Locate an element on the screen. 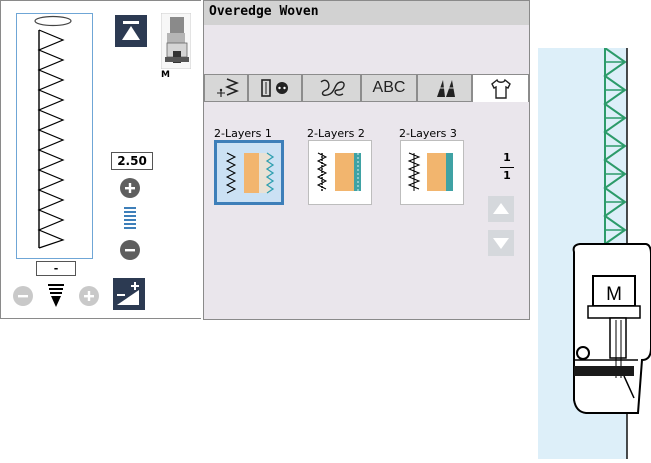  pattern-label-1: 2-Layers 1 is located at coordinates (243, 133).